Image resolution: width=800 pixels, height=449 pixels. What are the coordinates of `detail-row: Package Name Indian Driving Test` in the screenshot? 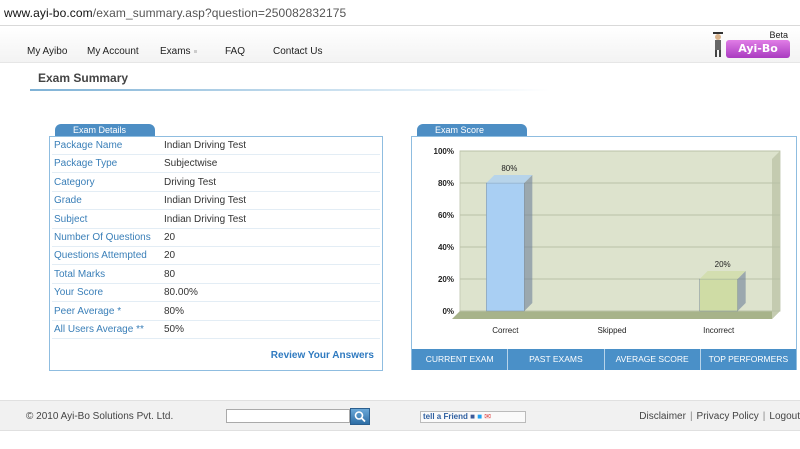 It's located at (216, 146).